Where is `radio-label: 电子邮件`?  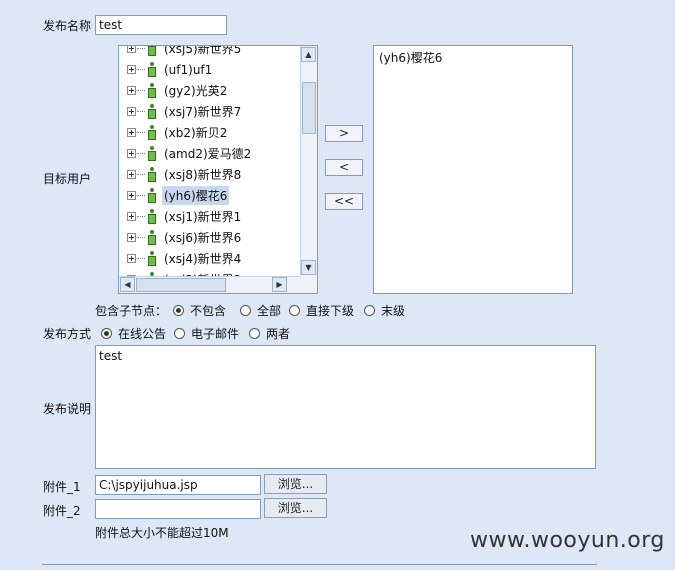
radio-label: 电子邮件 is located at coordinates (215, 334).